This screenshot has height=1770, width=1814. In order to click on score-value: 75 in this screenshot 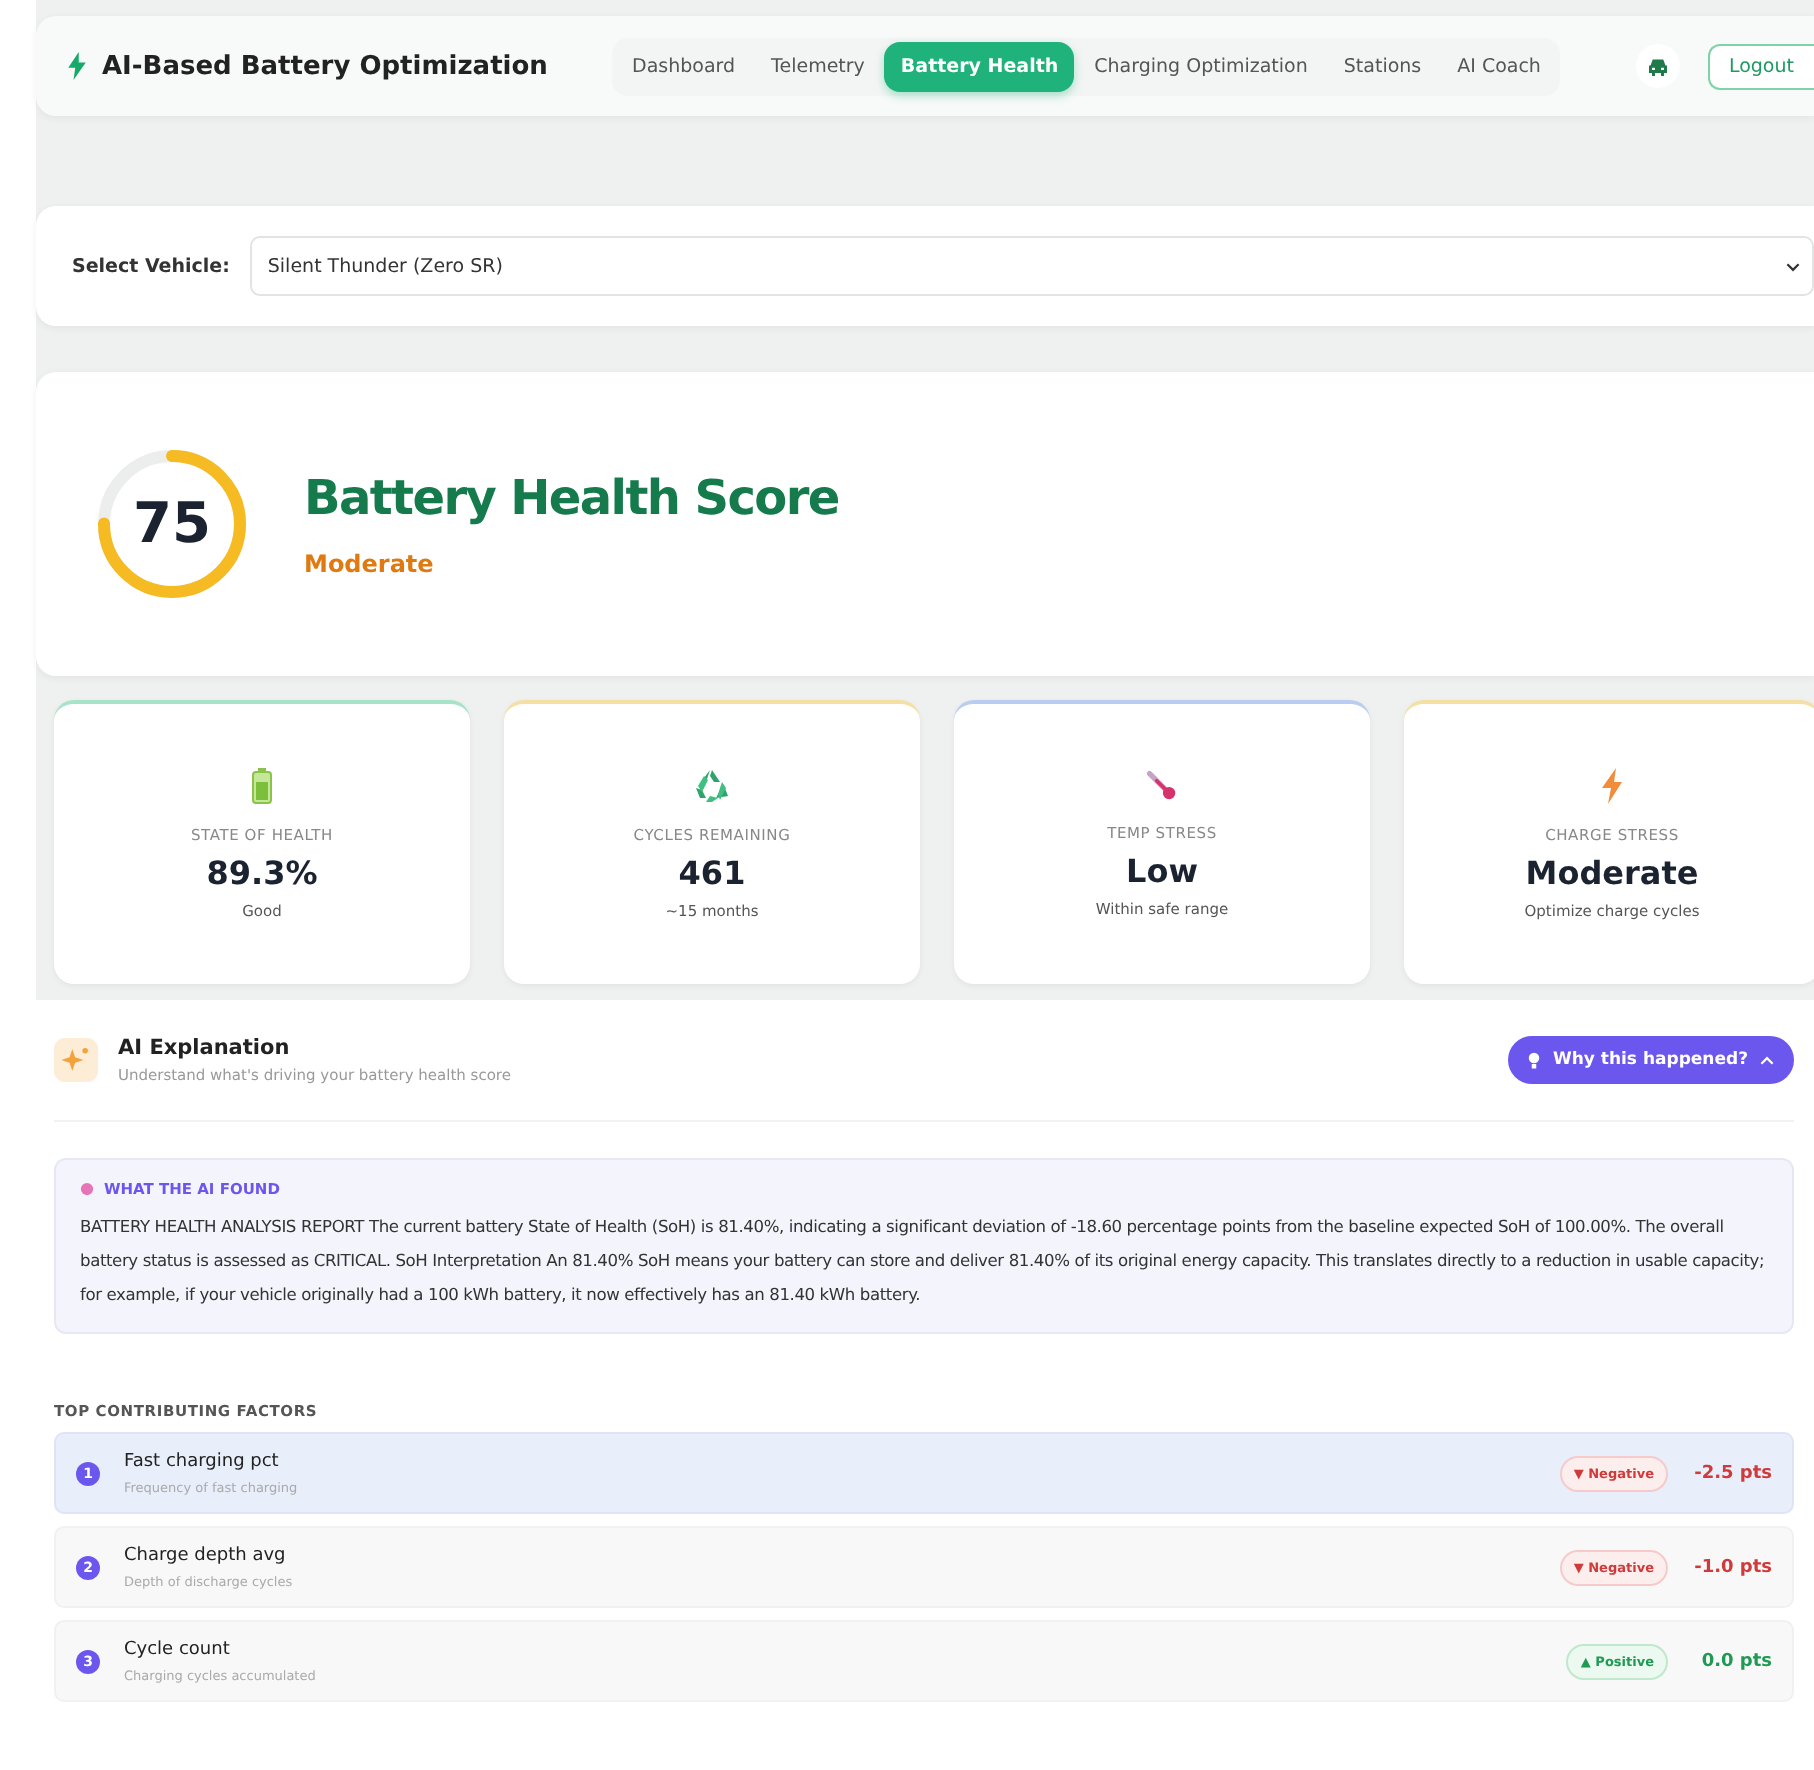, I will do `click(172, 524)`.